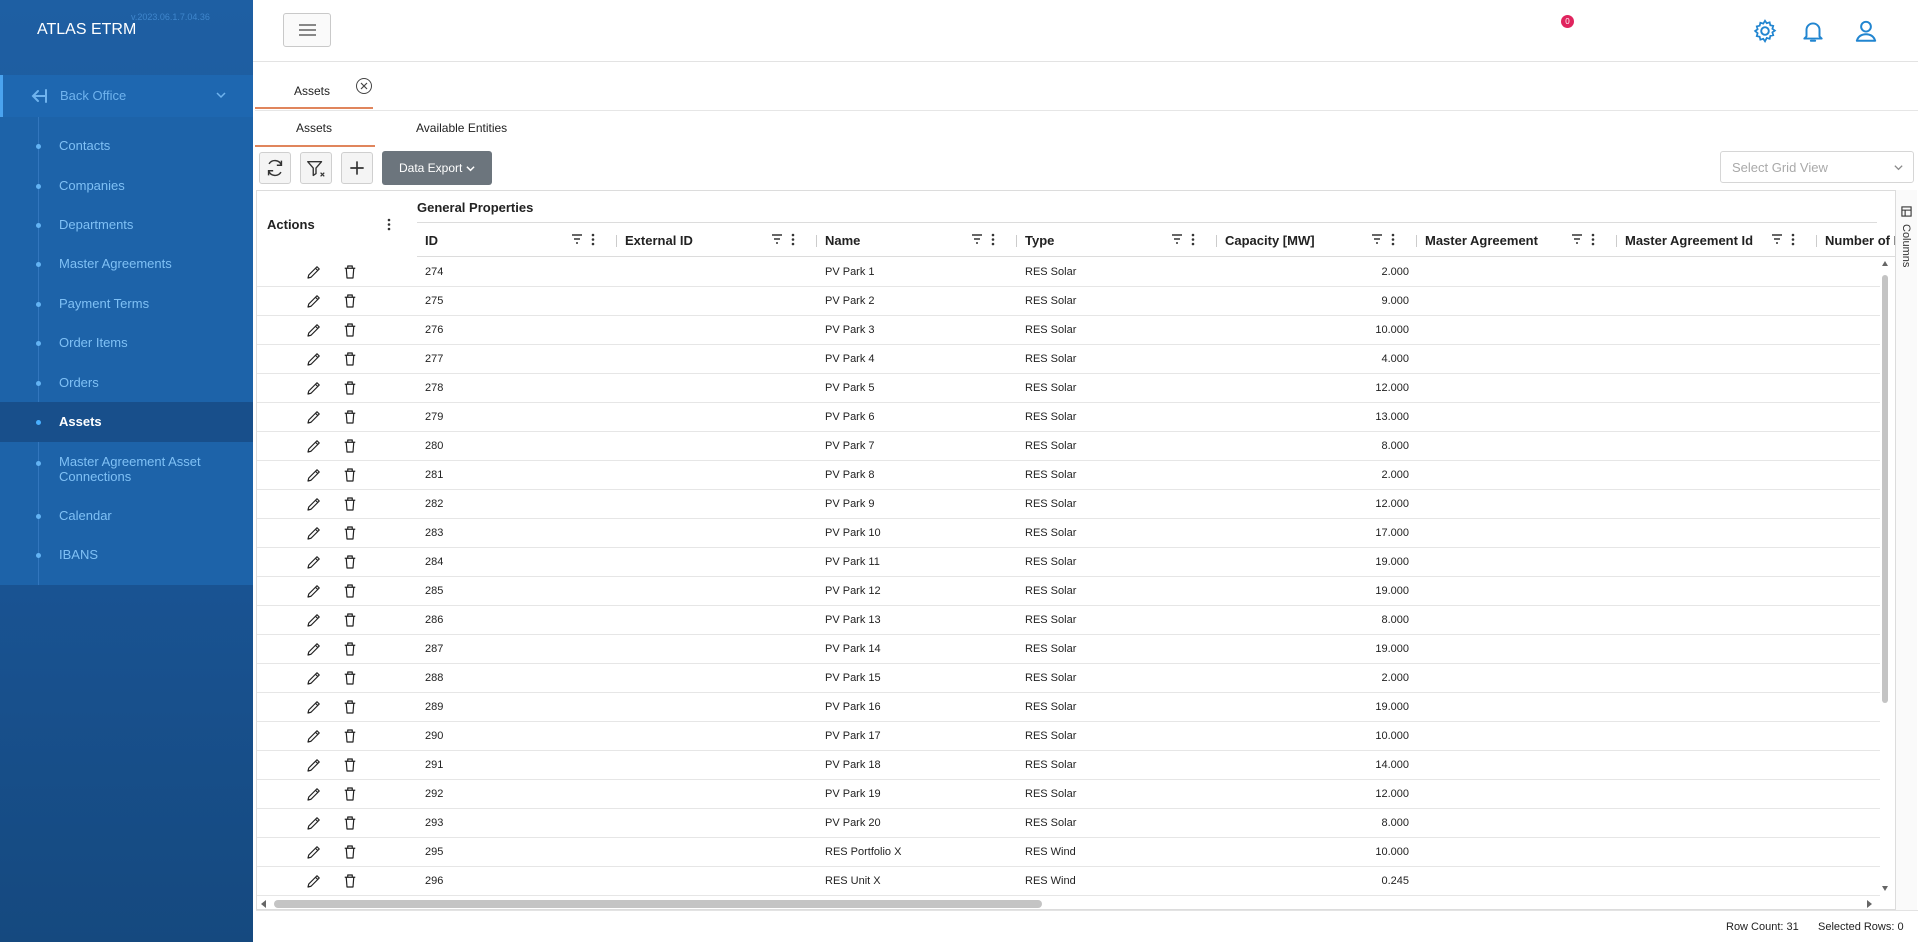 The height and width of the screenshot is (942, 1918). I want to click on sidebar-item-orders: Orders, so click(126, 383).